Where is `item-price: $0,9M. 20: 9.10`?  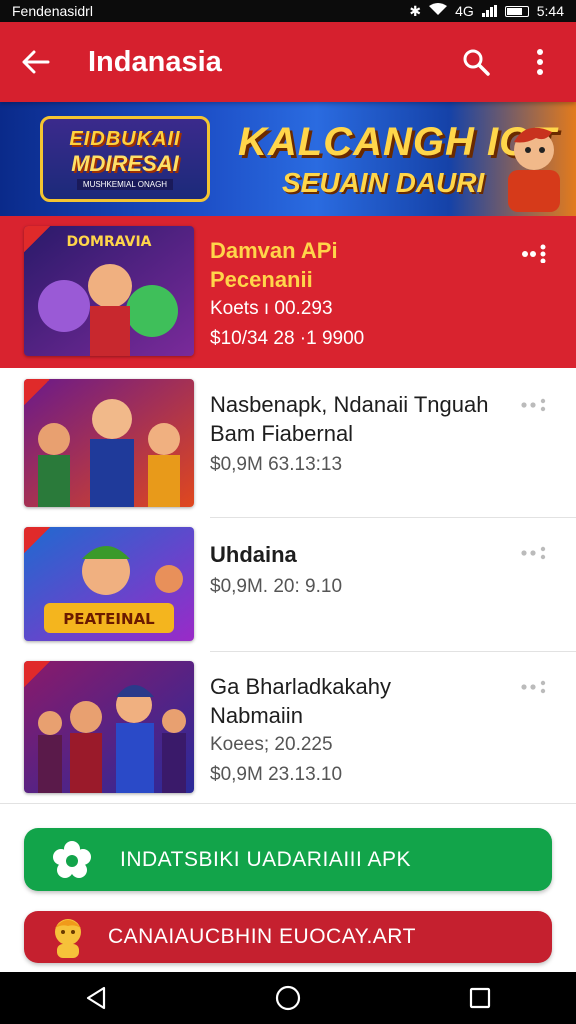
item-price: $0,9M. 20: 9.10 is located at coordinates (276, 586).